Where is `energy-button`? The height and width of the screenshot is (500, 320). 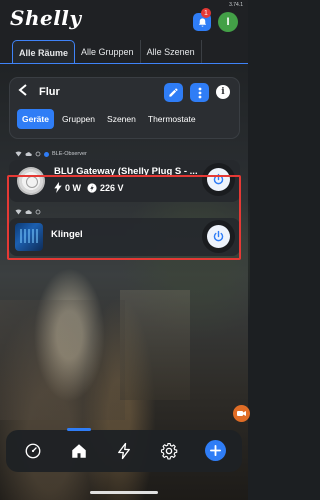
energy-button is located at coordinates (124, 451).